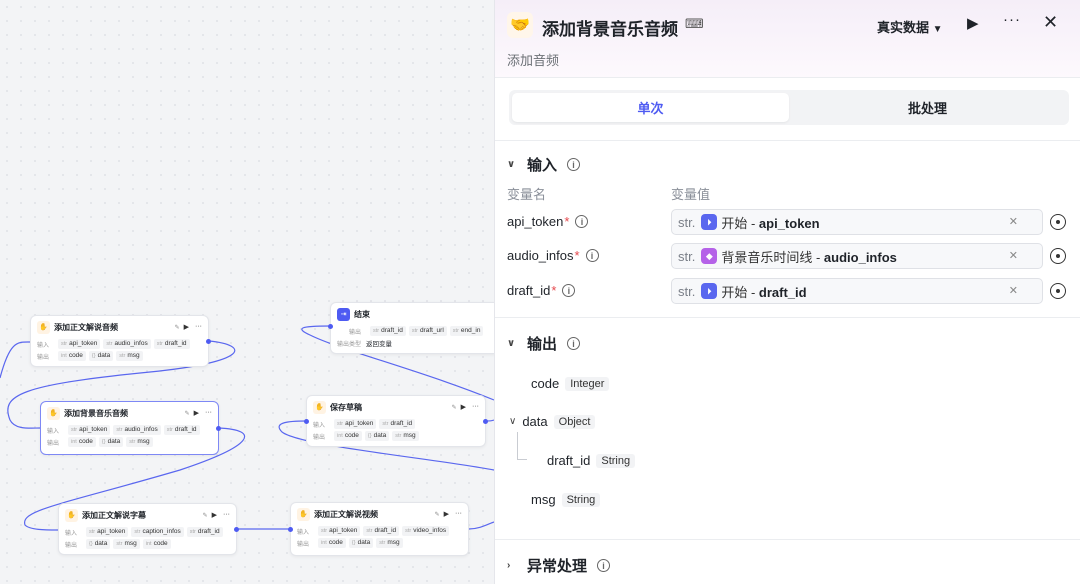 This screenshot has height=584, width=1080. Describe the element at coordinates (650, 107) in the screenshot. I see `tab-single: 单次` at that location.